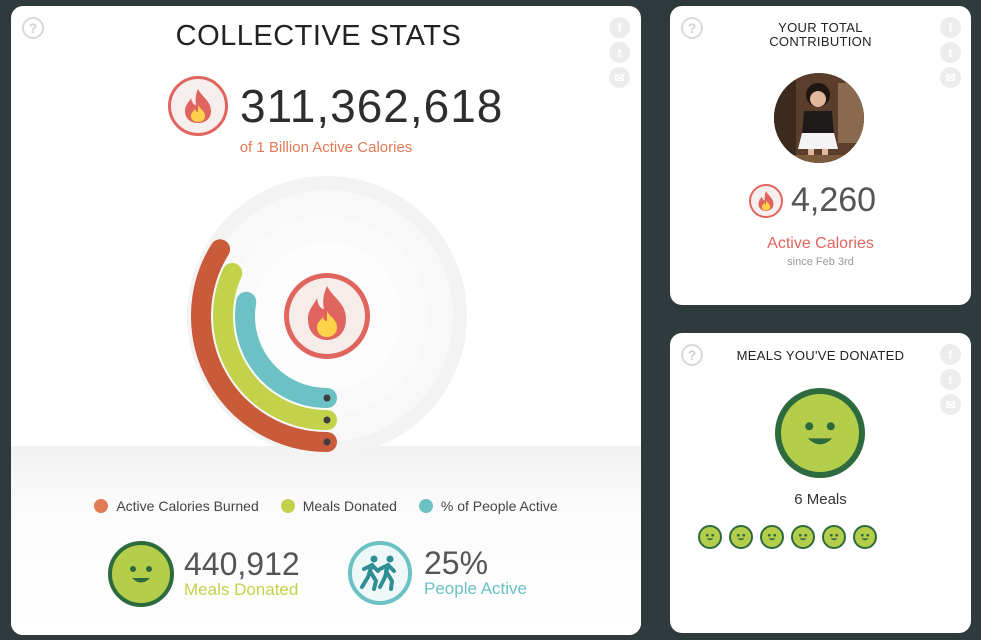  What do you see at coordinates (499, 506) in the screenshot?
I see `legend-label: % of People Active` at bounding box center [499, 506].